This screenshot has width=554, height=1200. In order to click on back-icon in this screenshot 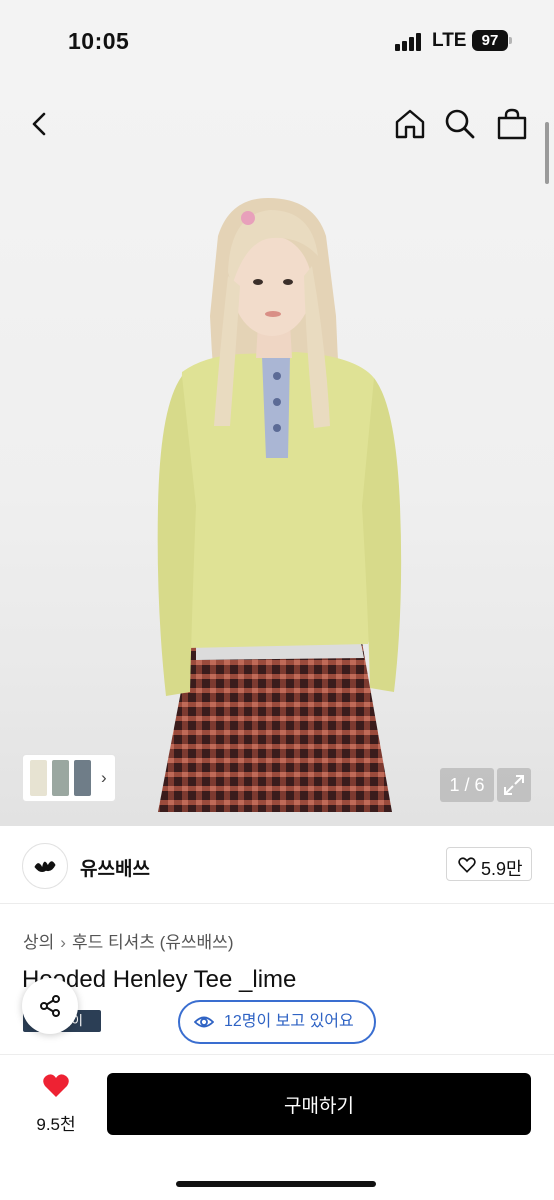, I will do `click(39, 124)`.